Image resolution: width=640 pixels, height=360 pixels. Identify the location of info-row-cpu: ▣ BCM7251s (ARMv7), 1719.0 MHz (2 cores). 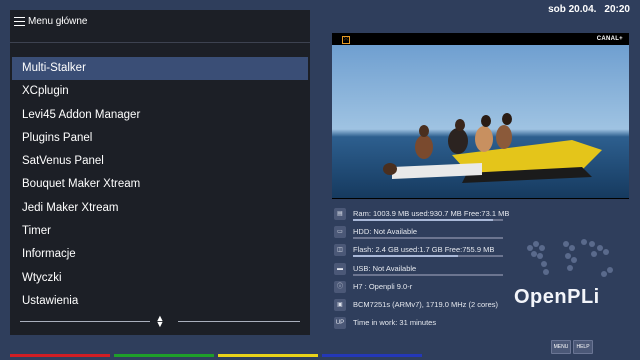
(420, 307).